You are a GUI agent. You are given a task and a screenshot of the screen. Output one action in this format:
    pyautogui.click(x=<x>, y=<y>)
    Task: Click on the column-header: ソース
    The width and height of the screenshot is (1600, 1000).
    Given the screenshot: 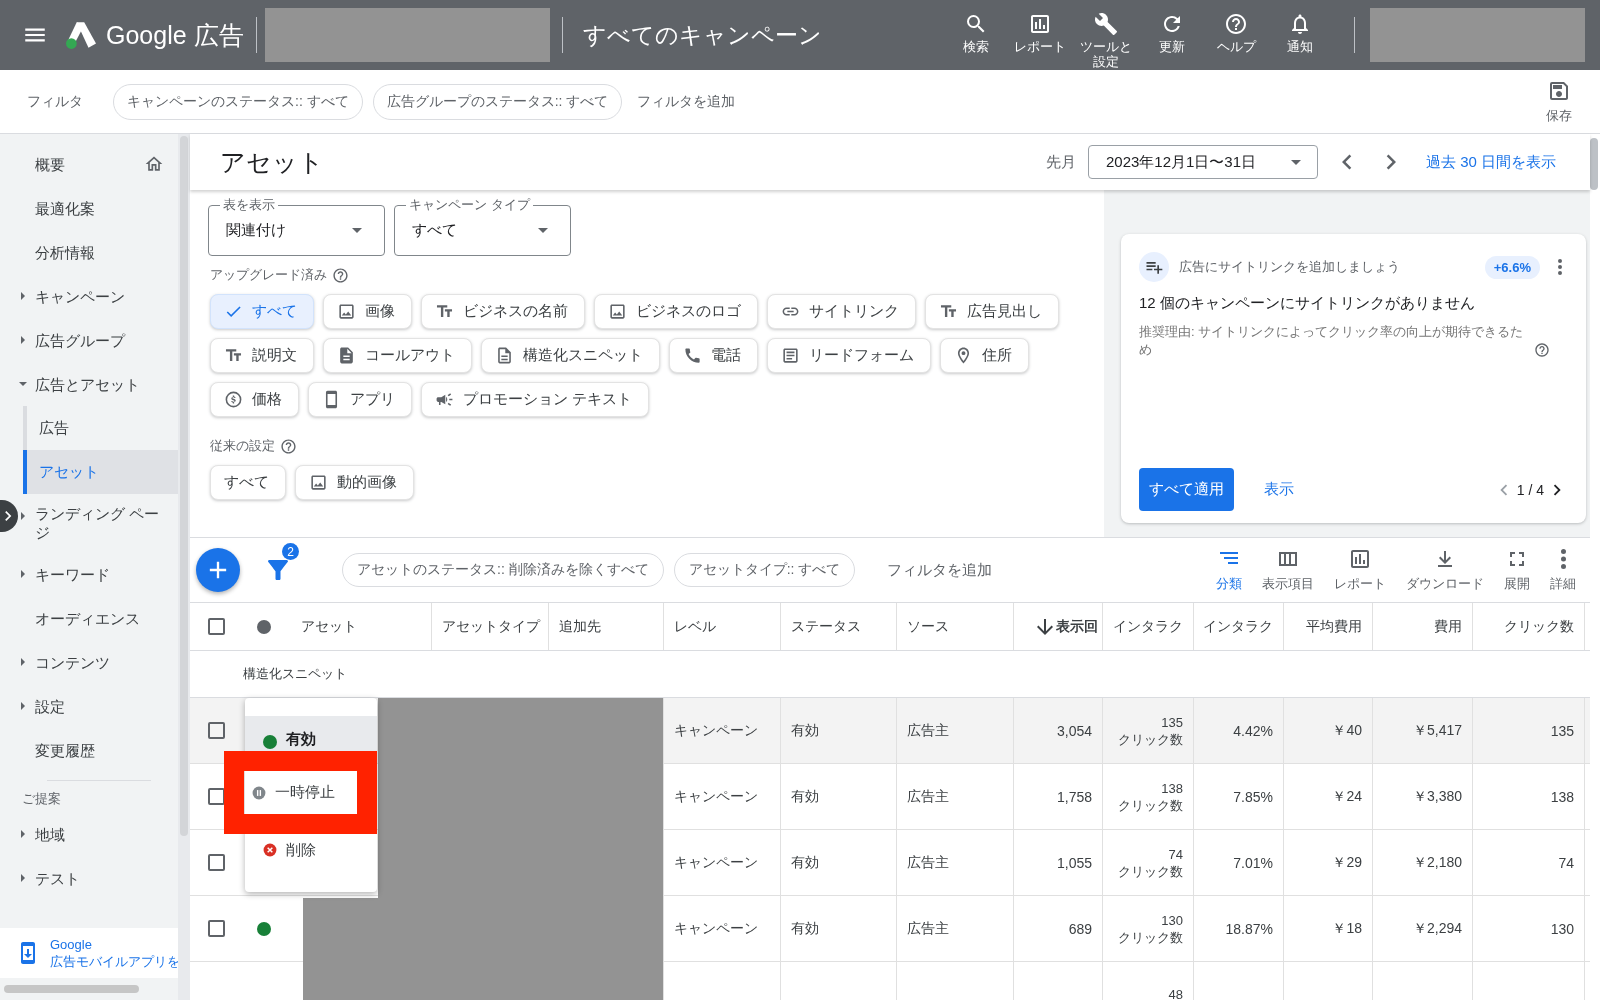 What is the action you would take?
    pyautogui.click(x=928, y=626)
    